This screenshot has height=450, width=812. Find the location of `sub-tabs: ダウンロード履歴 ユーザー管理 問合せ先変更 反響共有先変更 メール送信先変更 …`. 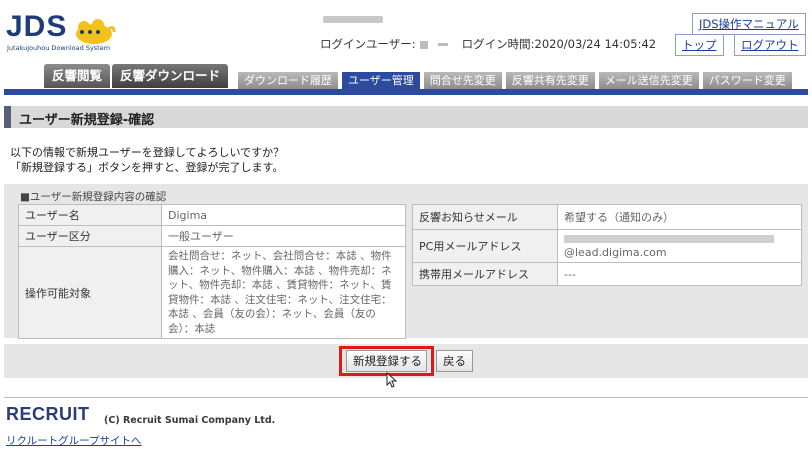

sub-tabs: ダウンロード履歴 ユーザー管理 問合せ先変更 反響共有先変更 メール送信先変更 … is located at coordinates (515, 80).